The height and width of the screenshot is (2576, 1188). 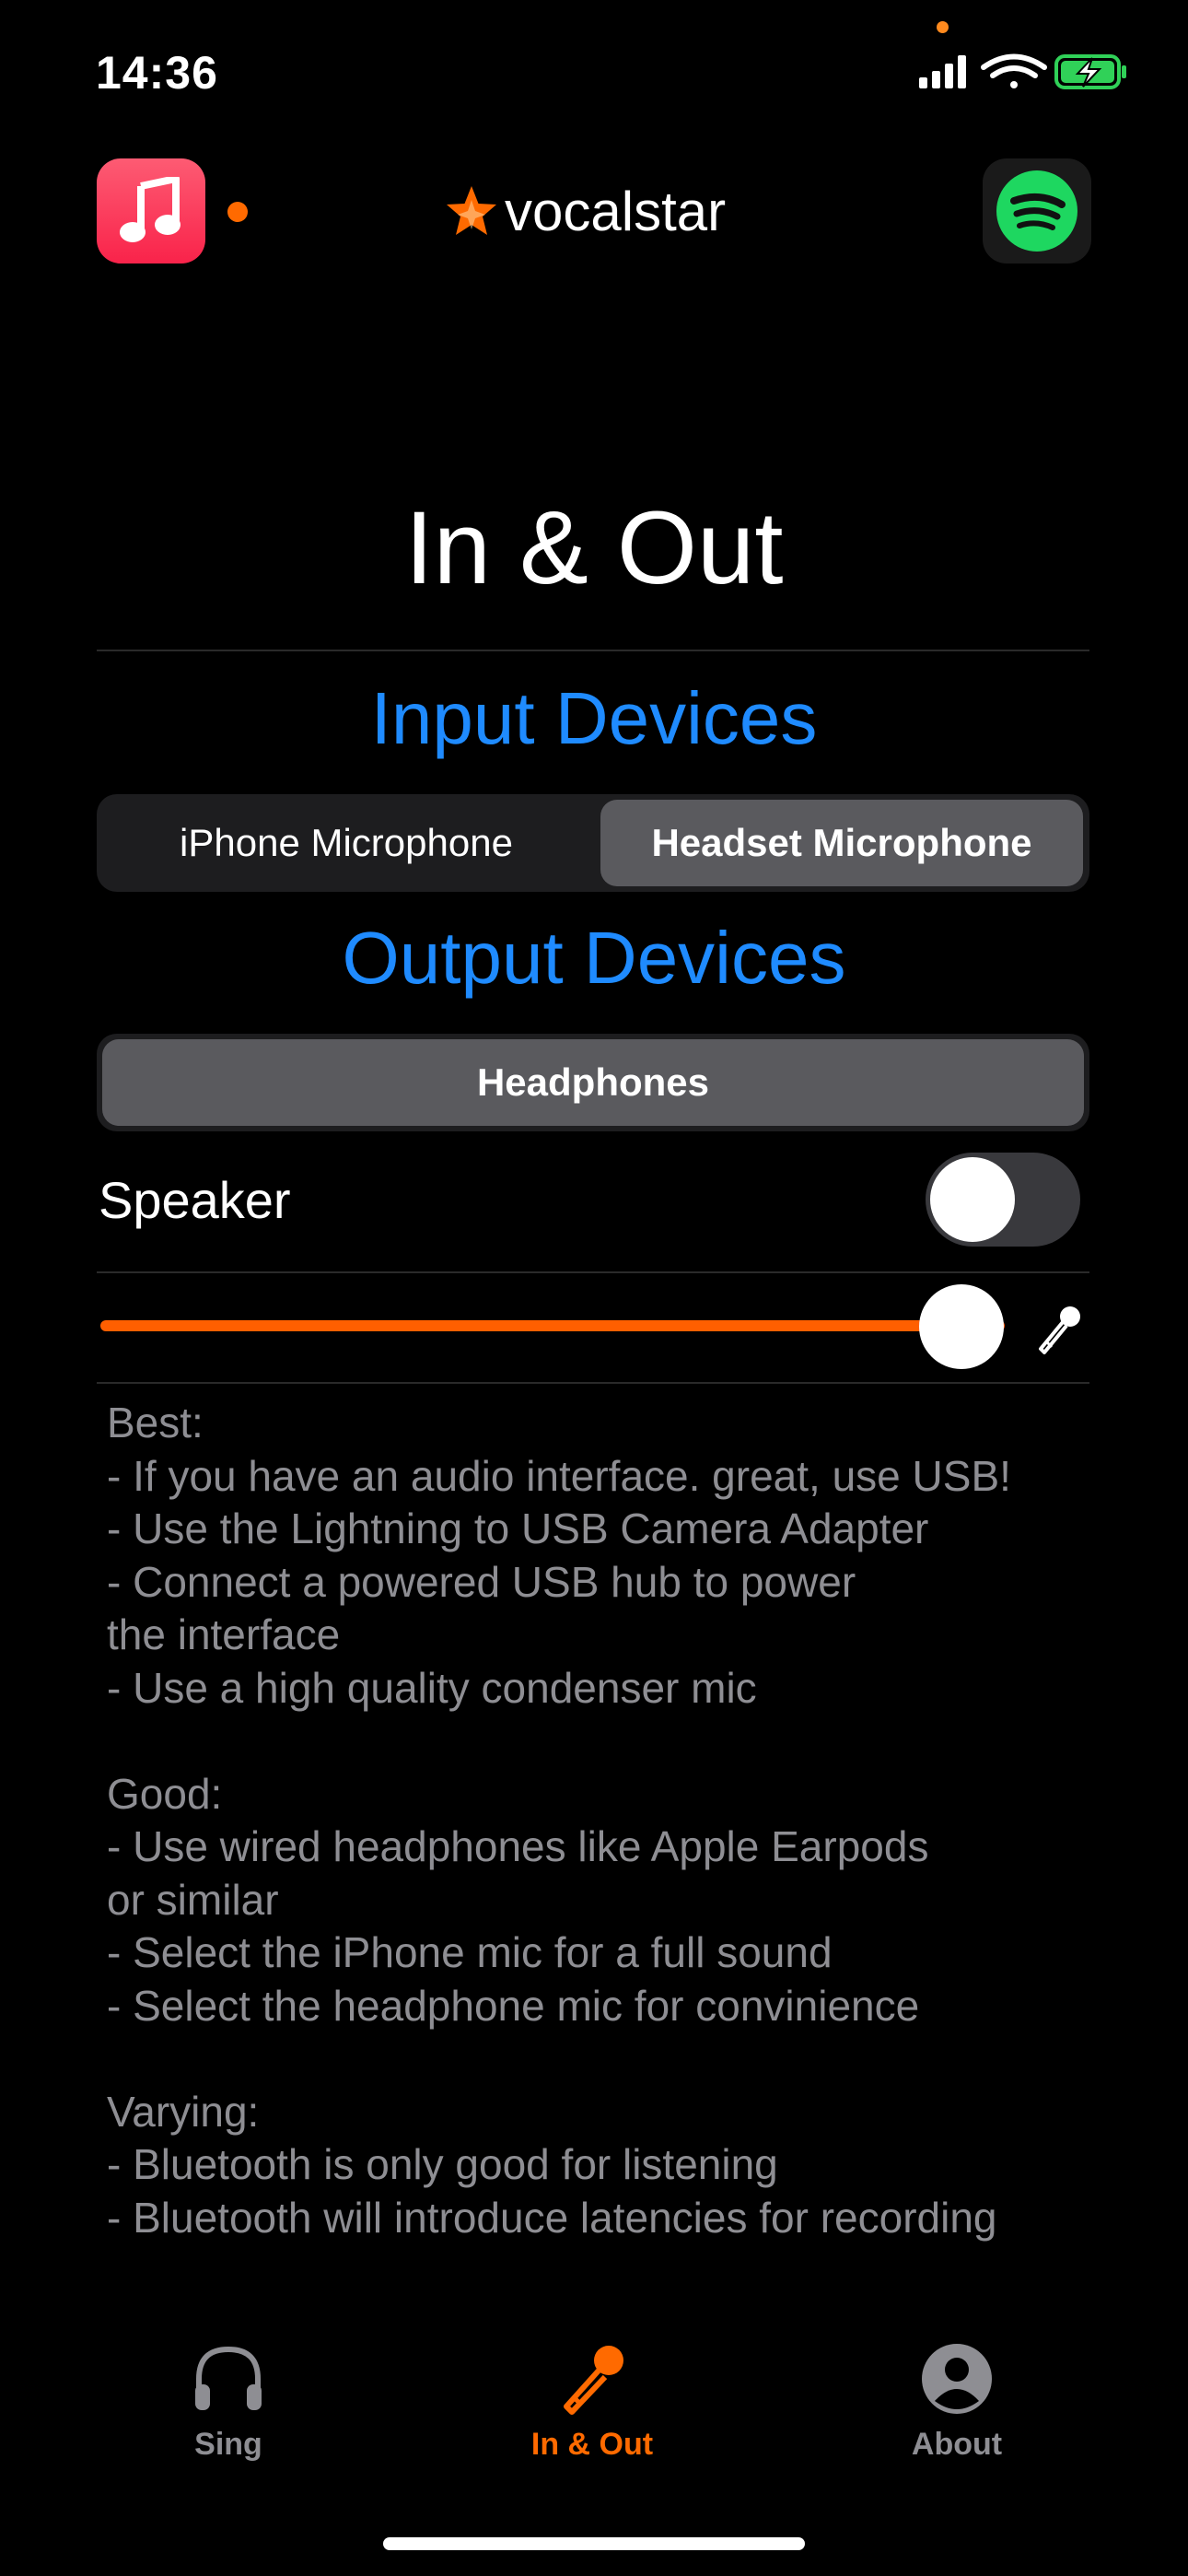 I want to click on recording-indicator-dot, so click(x=237, y=212).